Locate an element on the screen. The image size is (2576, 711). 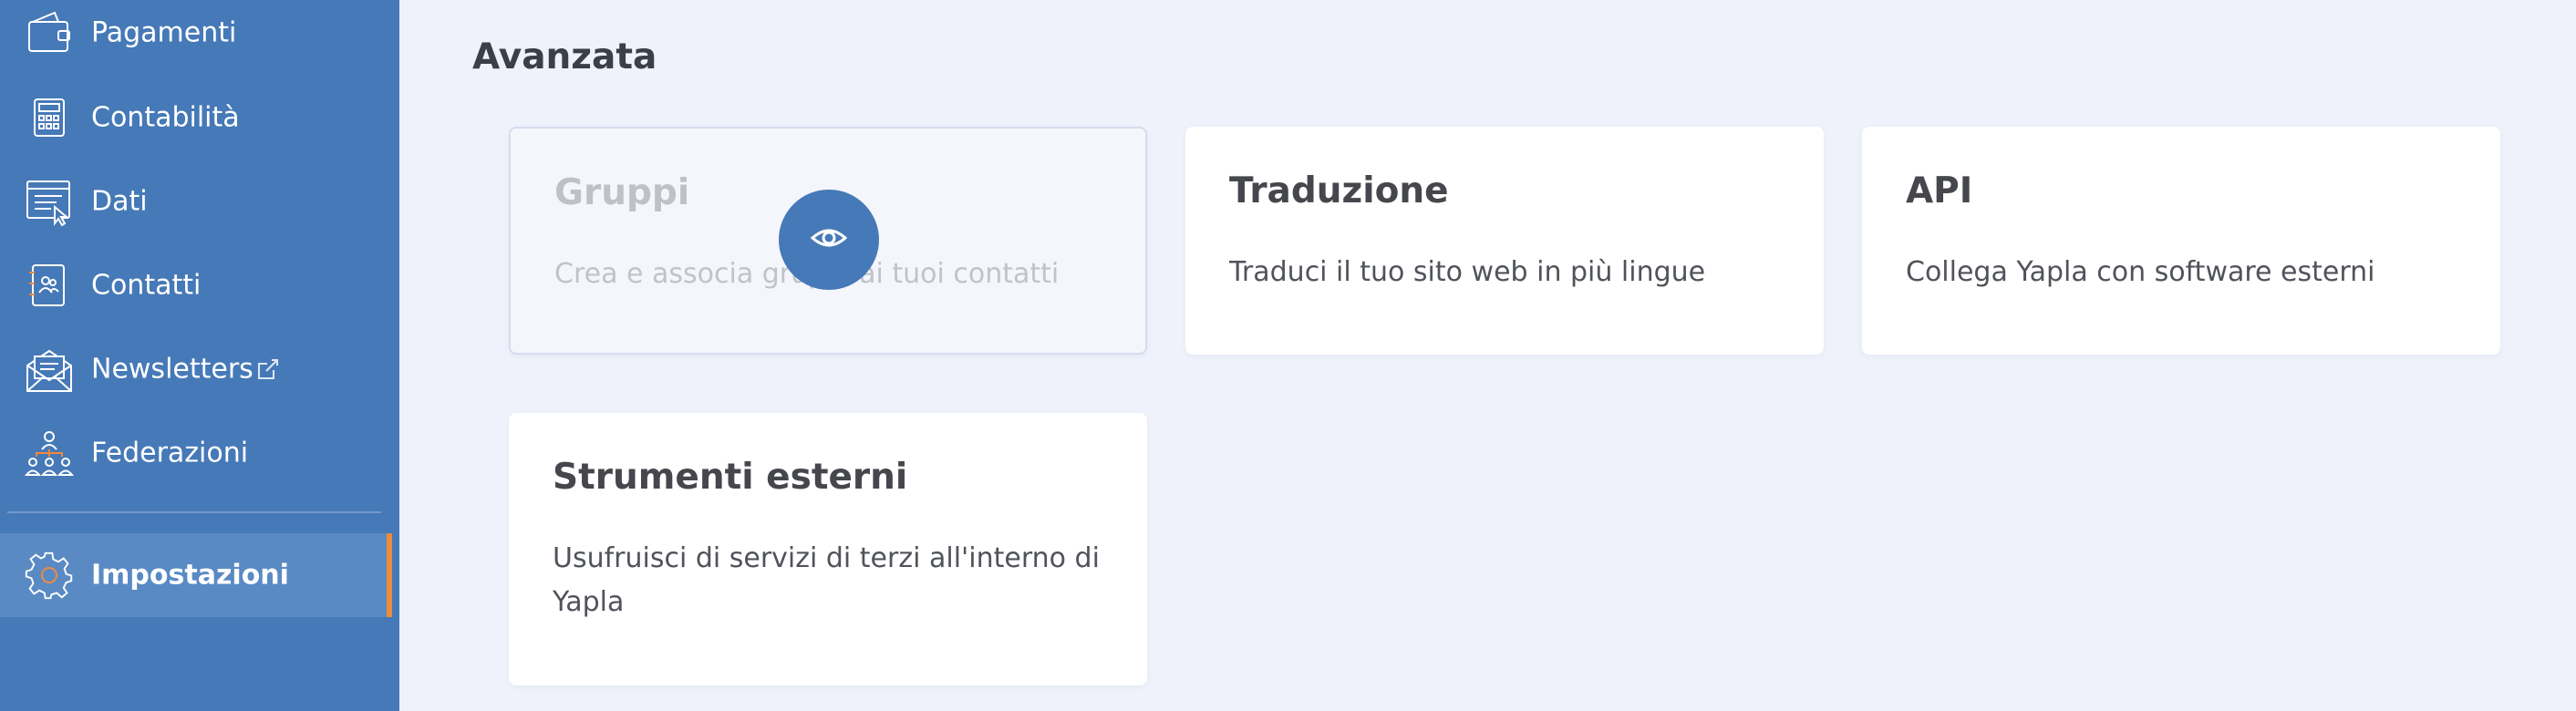
sidebar-divider is located at coordinates (194, 512).